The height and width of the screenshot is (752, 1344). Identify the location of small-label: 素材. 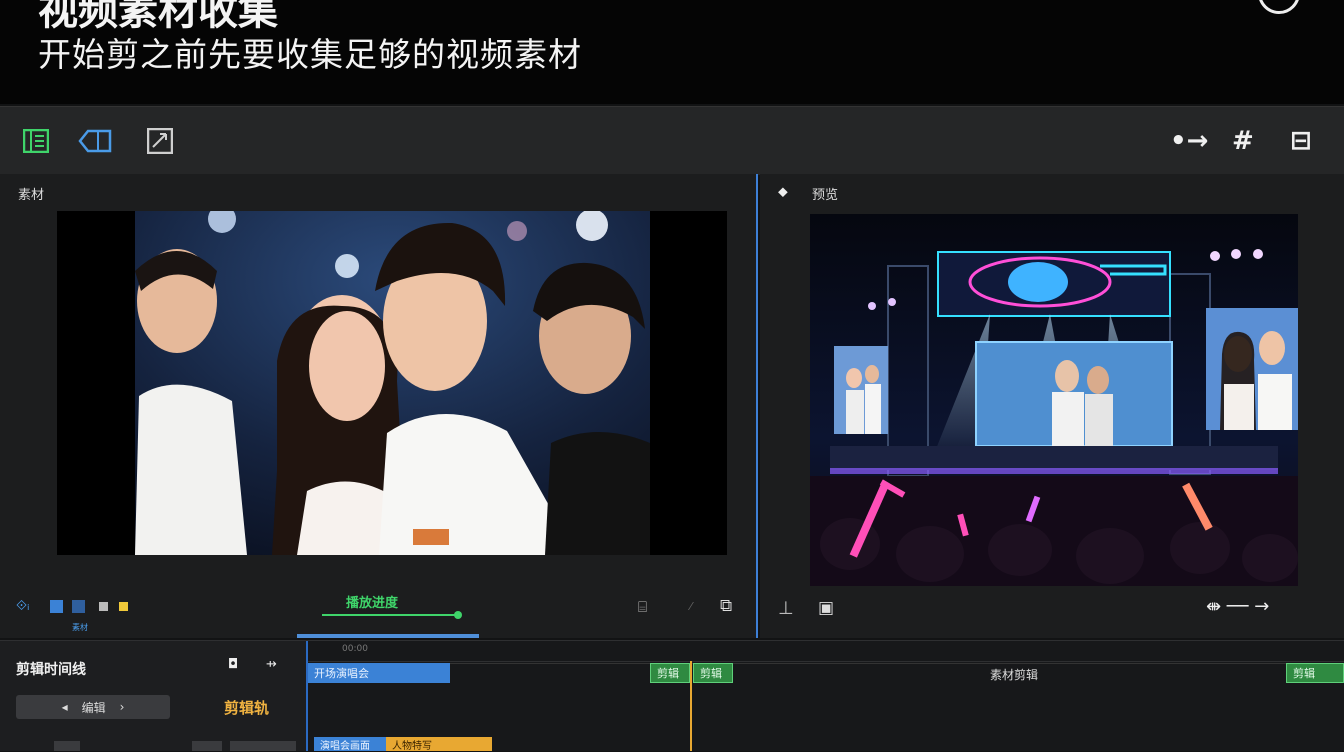
(80, 627).